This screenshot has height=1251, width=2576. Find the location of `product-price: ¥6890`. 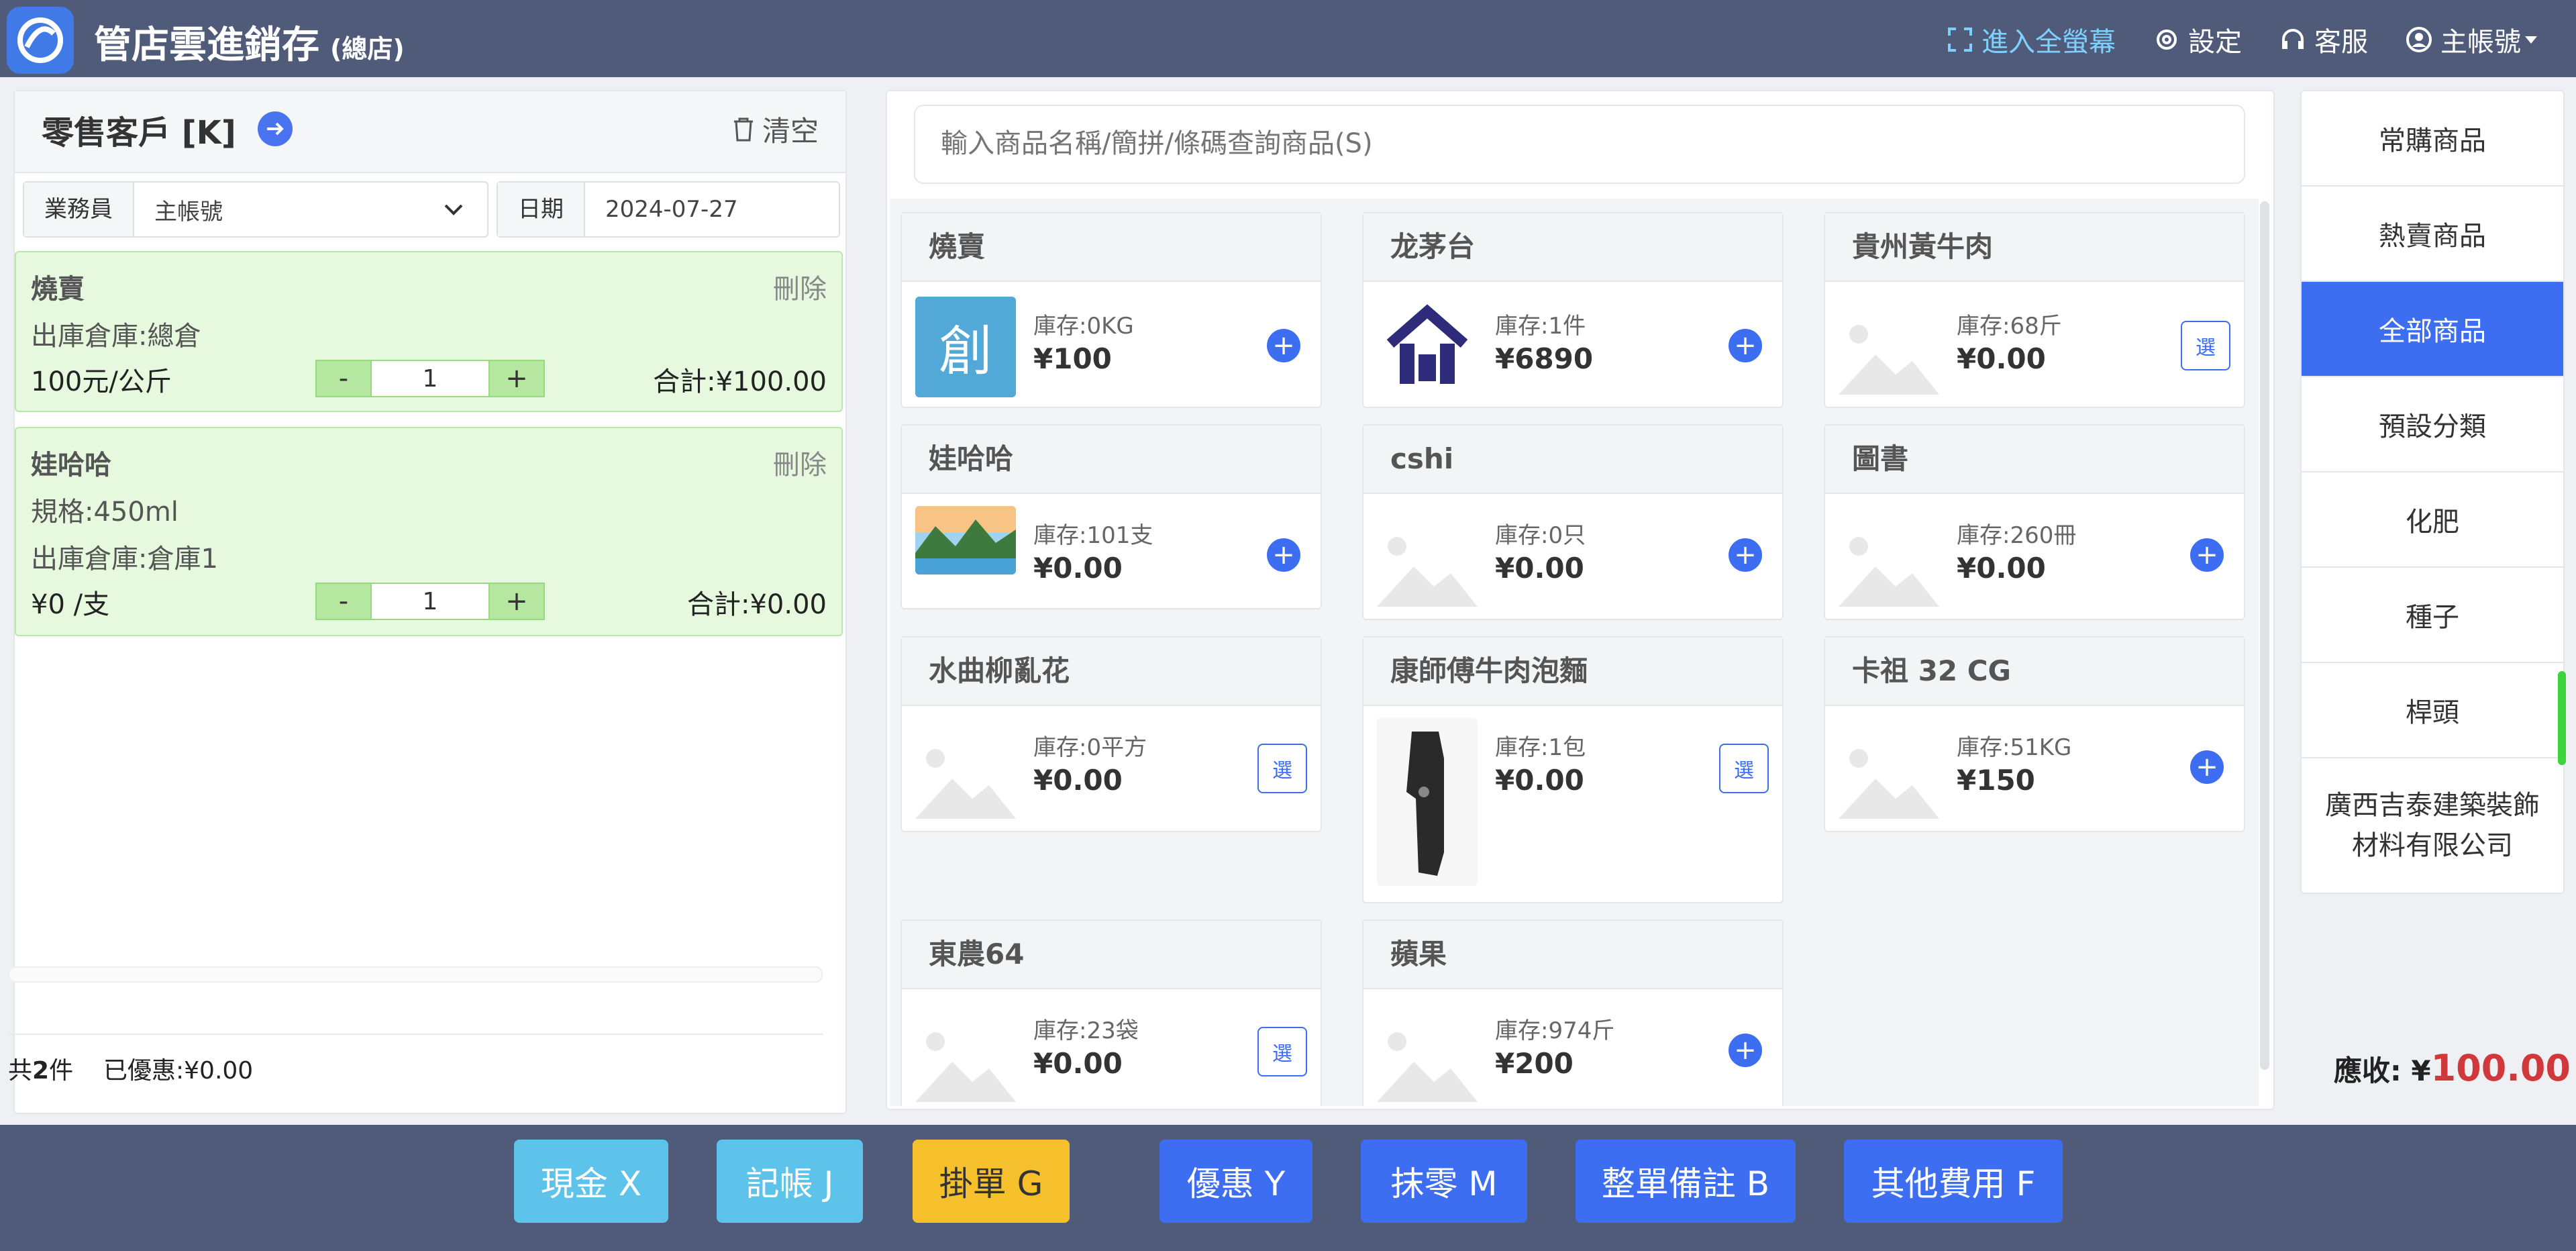

product-price: ¥6890 is located at coordinates (1544, 358).